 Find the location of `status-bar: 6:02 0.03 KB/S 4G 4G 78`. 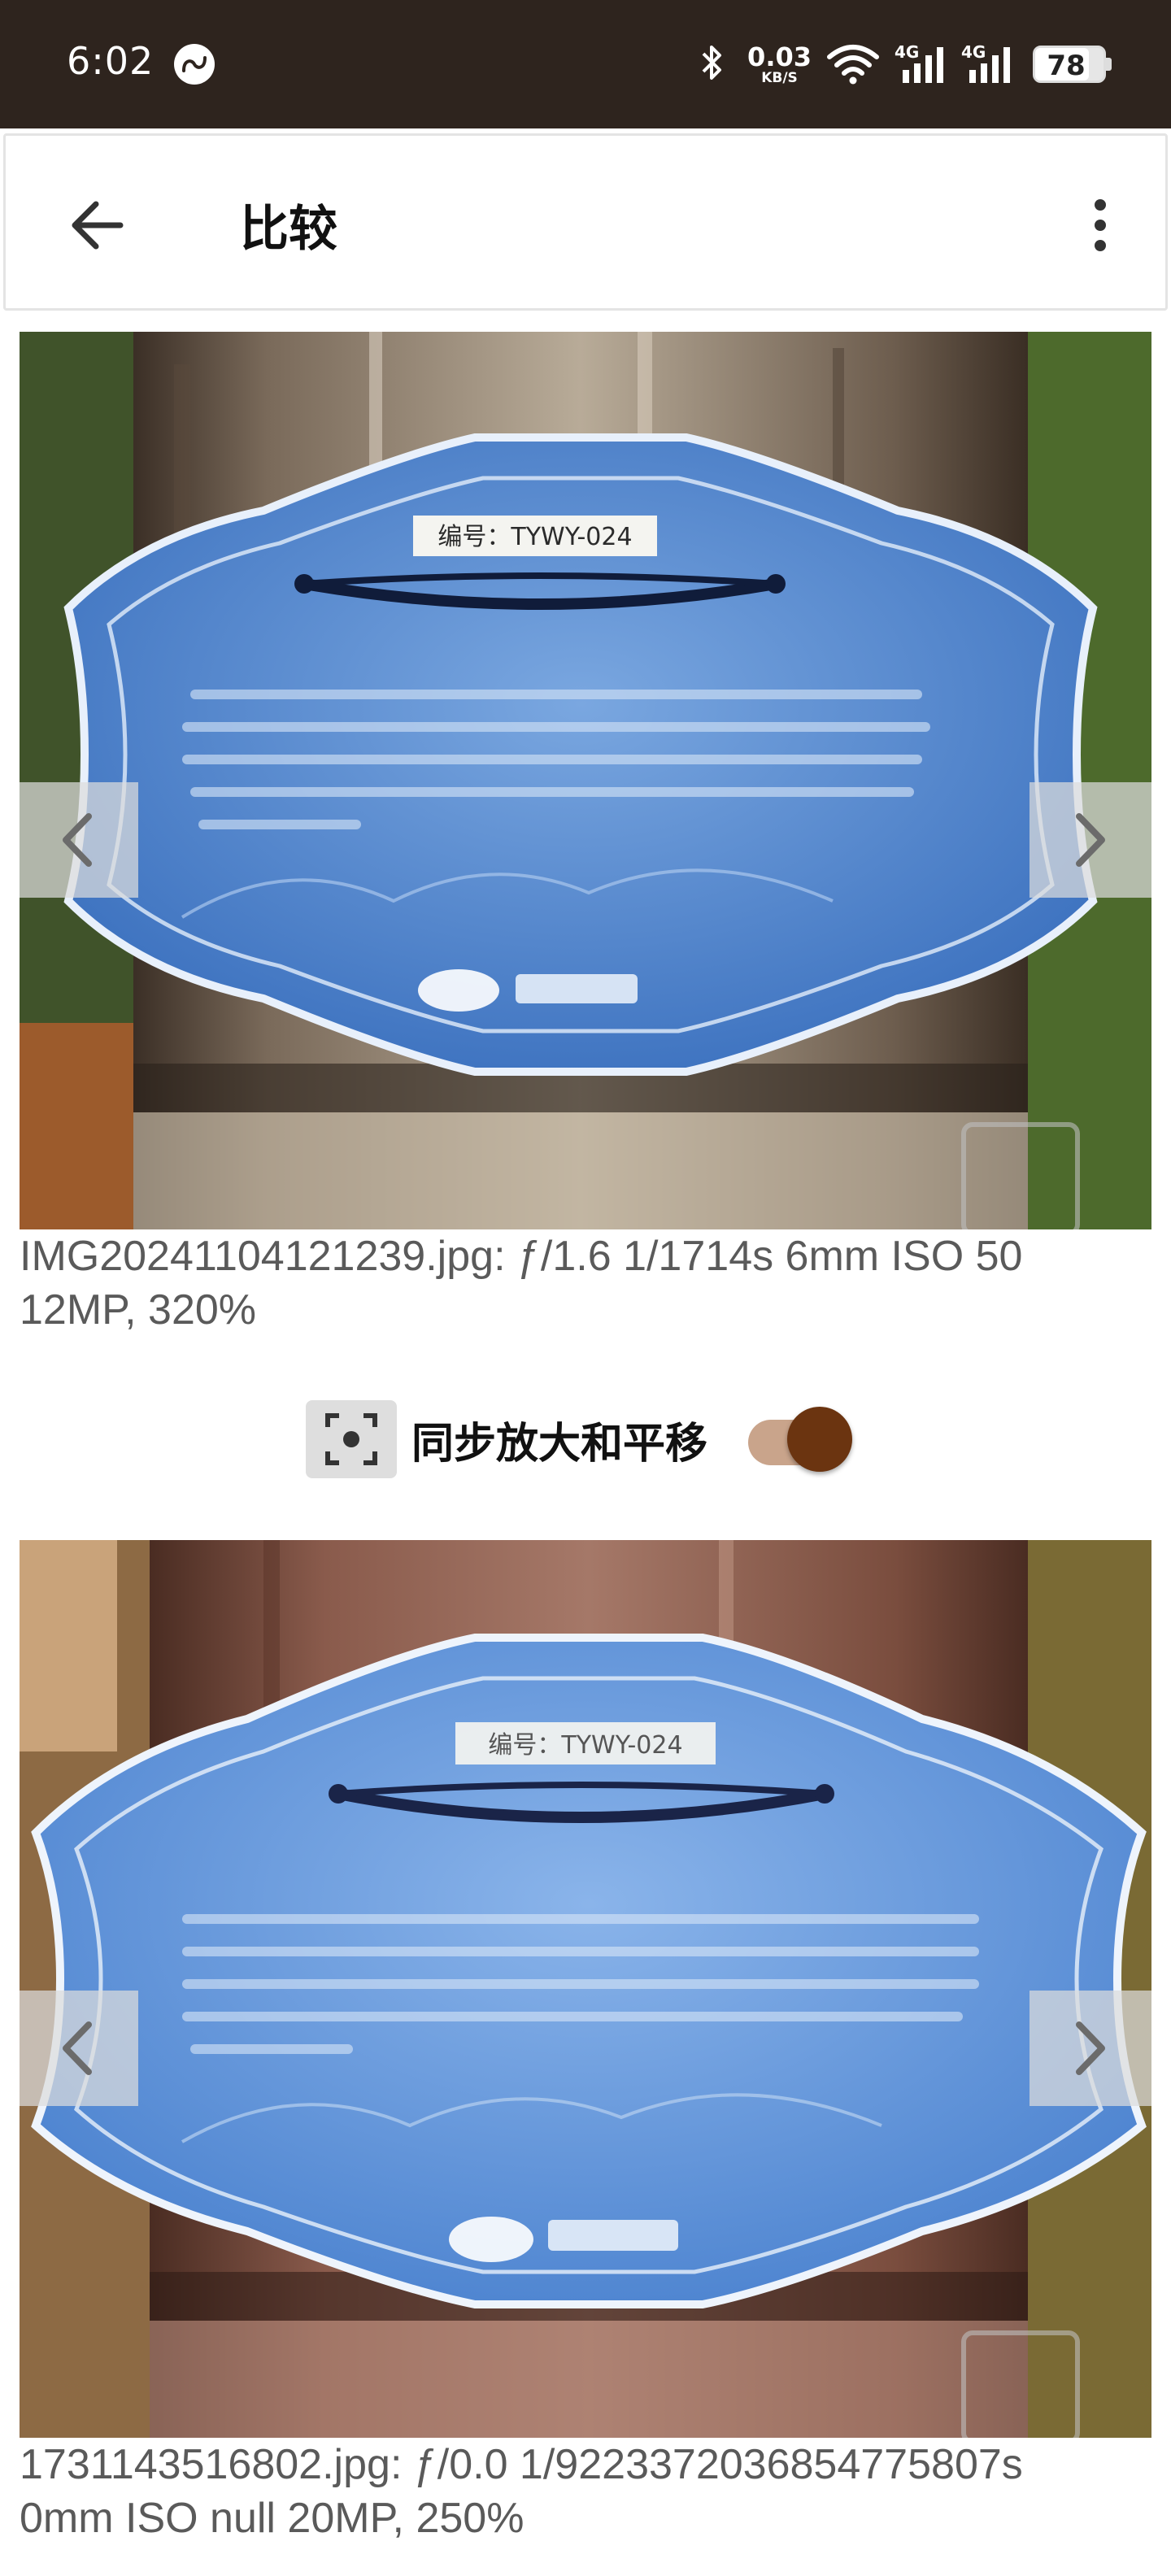

status-bar: 6:02 0.03 KB/S 4G 4G 78 is located at coordinates (585, 64).